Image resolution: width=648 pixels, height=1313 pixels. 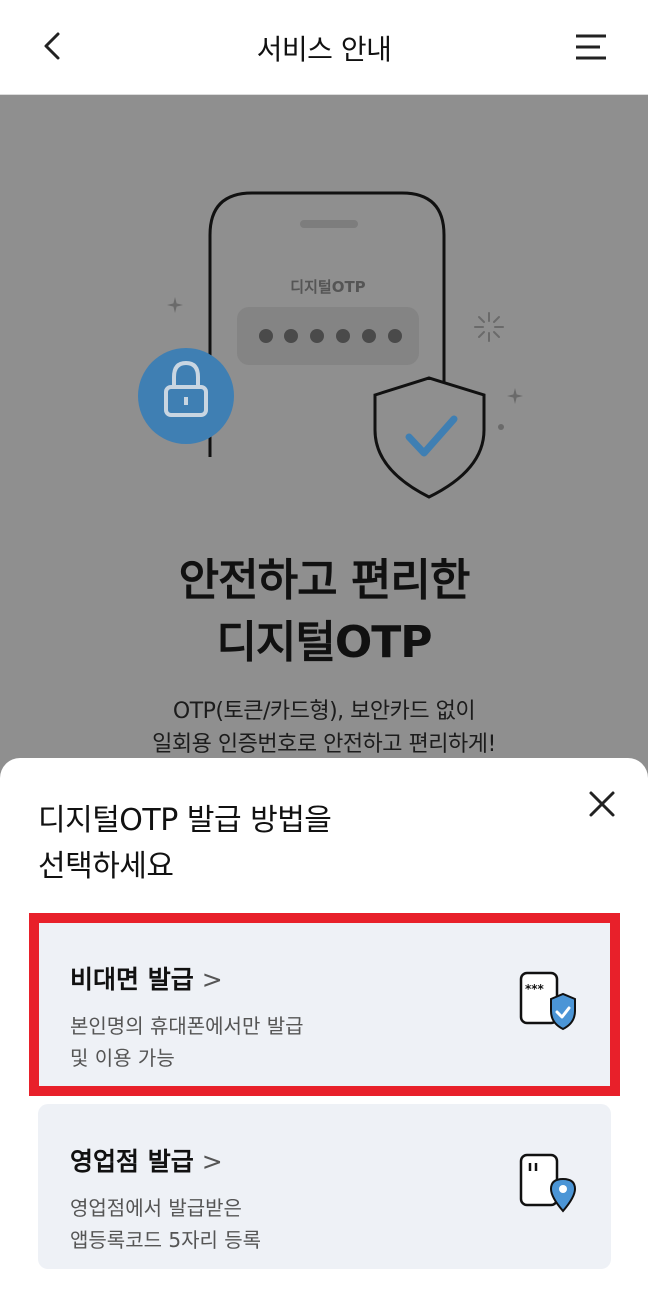 I want to click on option-label: 비대면 발급, so click(x=132, y=979).